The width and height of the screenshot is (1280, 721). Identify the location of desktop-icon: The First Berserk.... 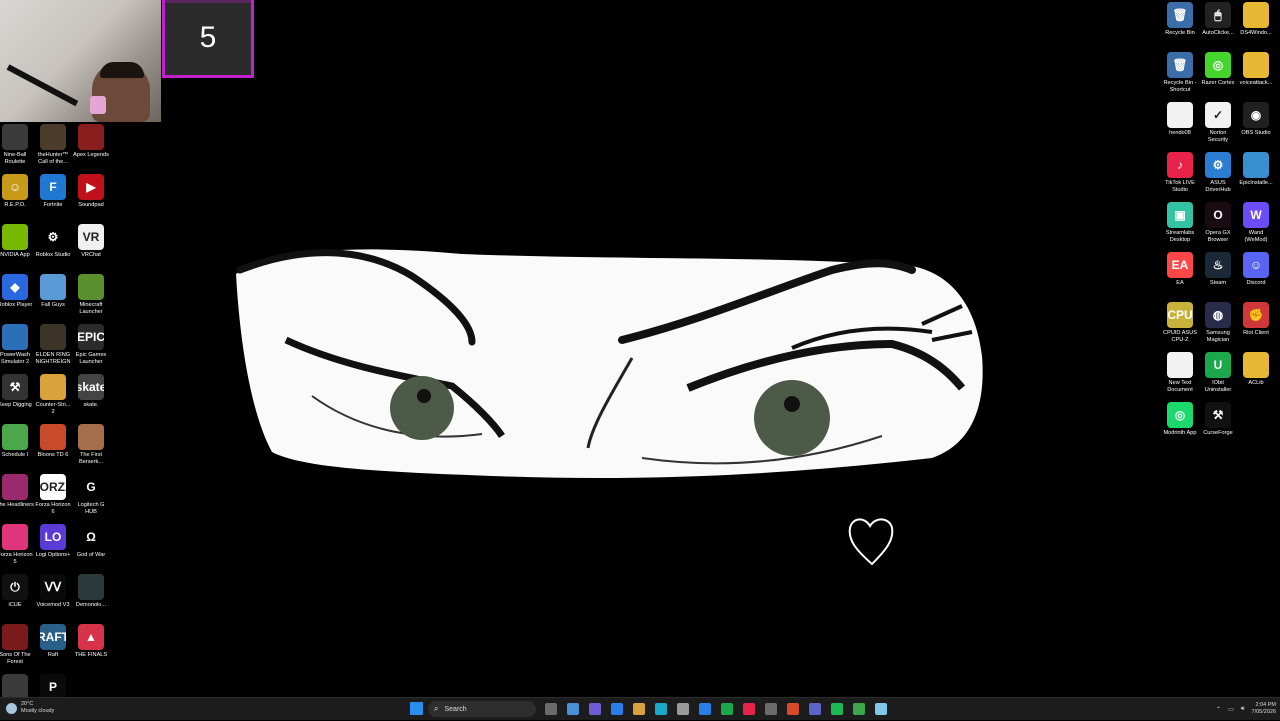
(91, 446).